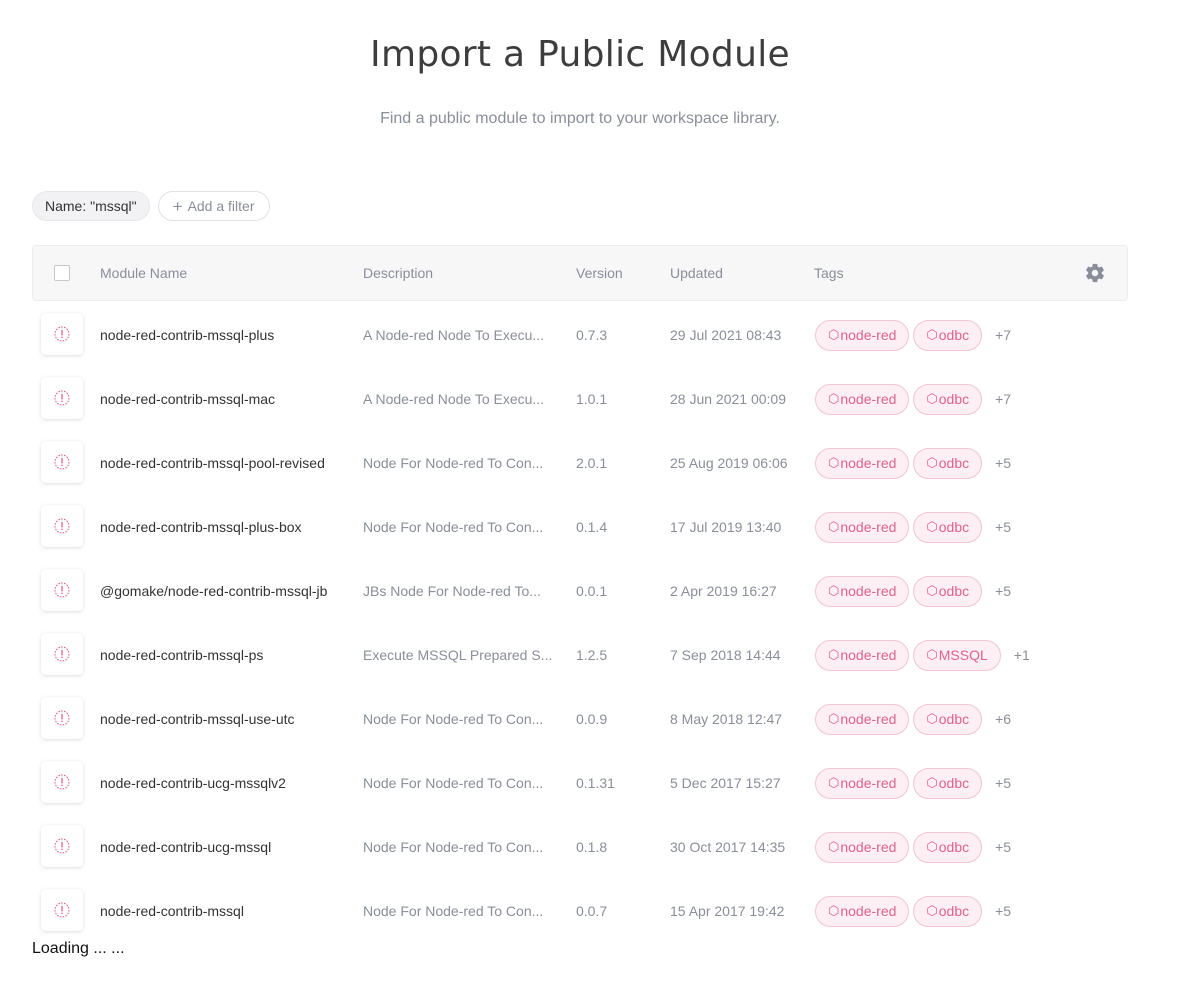  I want to click on module-updated: 17 Jul 2019 13:40, so click(726, 527).